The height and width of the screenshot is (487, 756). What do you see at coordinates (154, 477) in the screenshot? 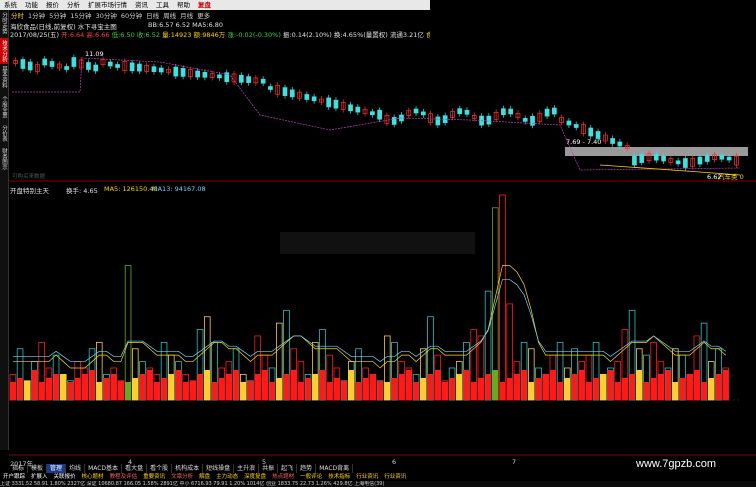
I see `info-tab-5: 重要资讯` at bounding box center [154, 477].